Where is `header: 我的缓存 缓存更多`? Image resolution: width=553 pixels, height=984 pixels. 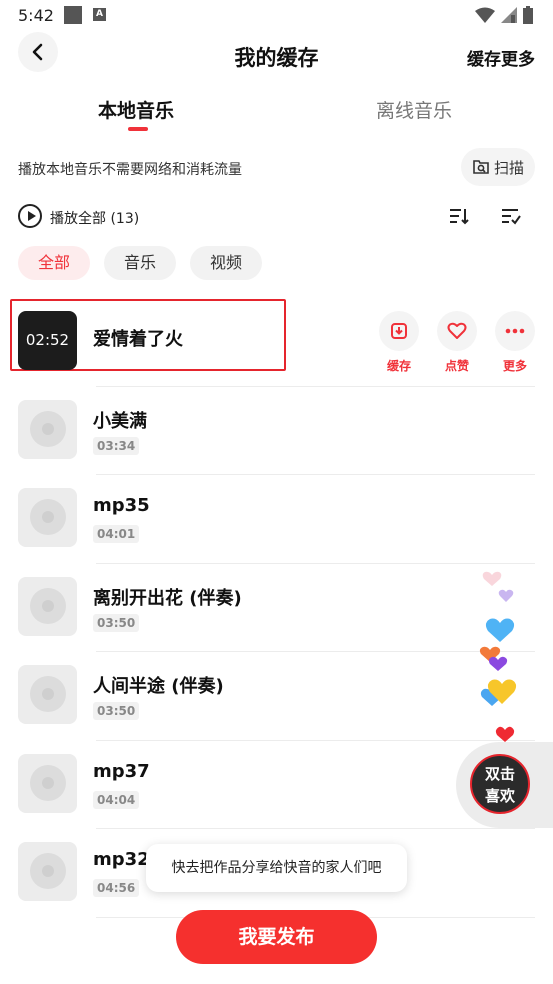 header: 我的缓存 缓存更多 is located at coordinates (276, 57).